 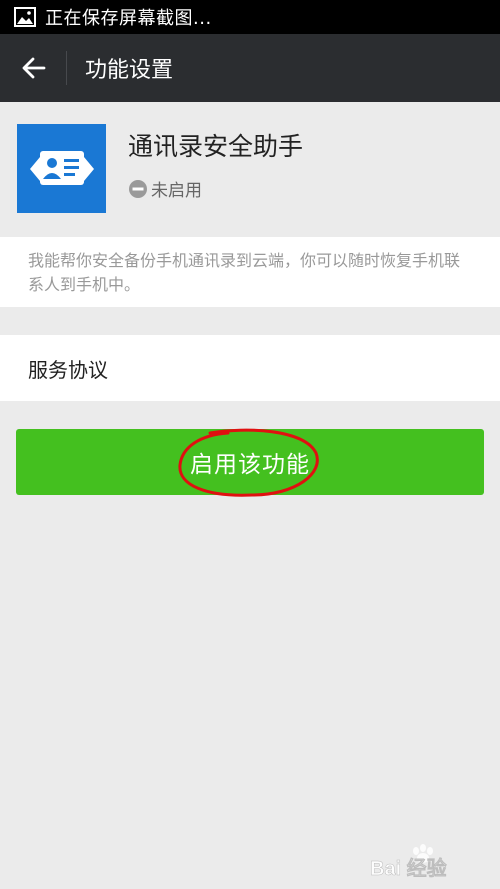 I want to click on service-agreement-row: 服务协议, so click(x=250, y=368).